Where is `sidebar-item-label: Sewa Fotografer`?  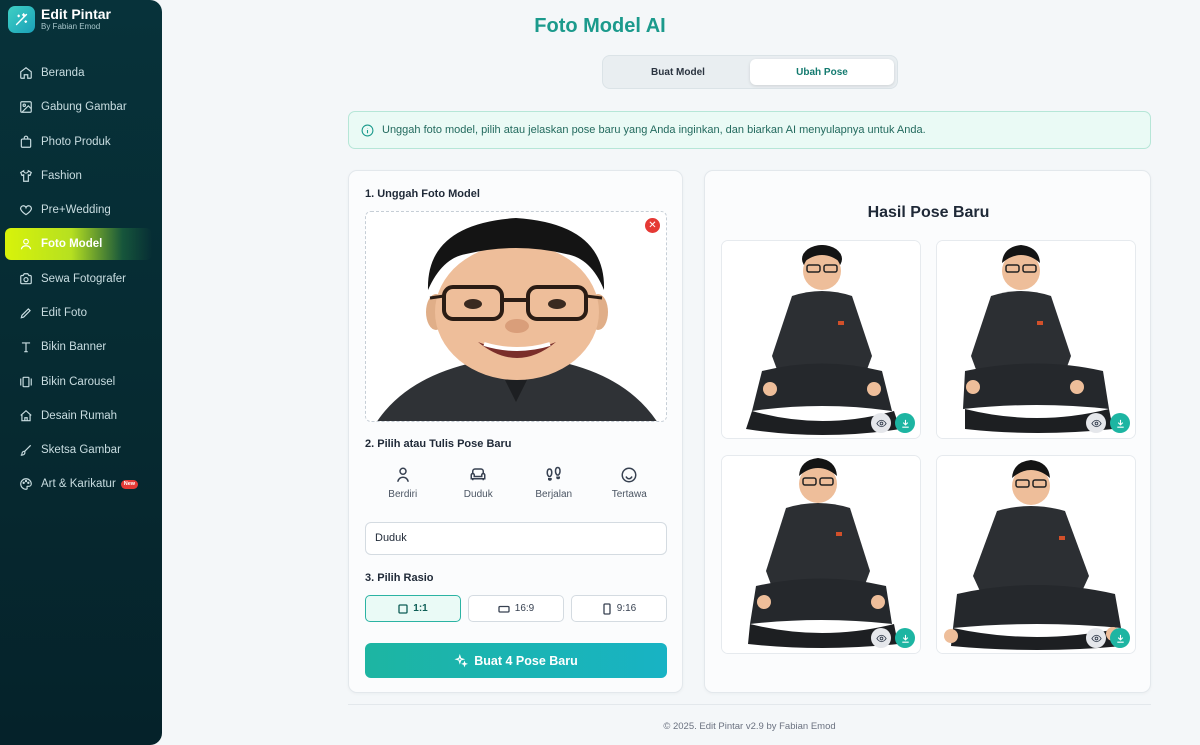
sidebar-item-label: Sewa Fotografer is located at coordinates (84, 278).